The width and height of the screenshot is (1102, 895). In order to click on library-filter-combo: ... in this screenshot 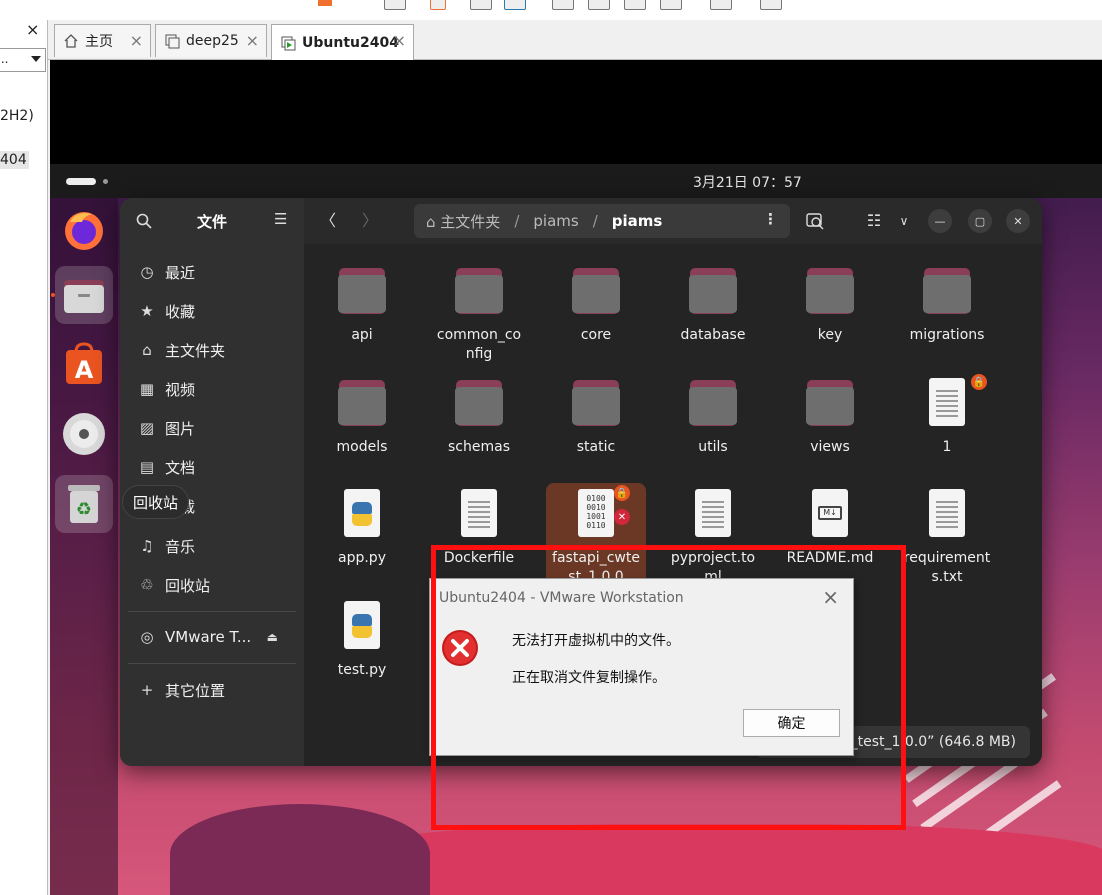, I will do `click(23, 60)`.